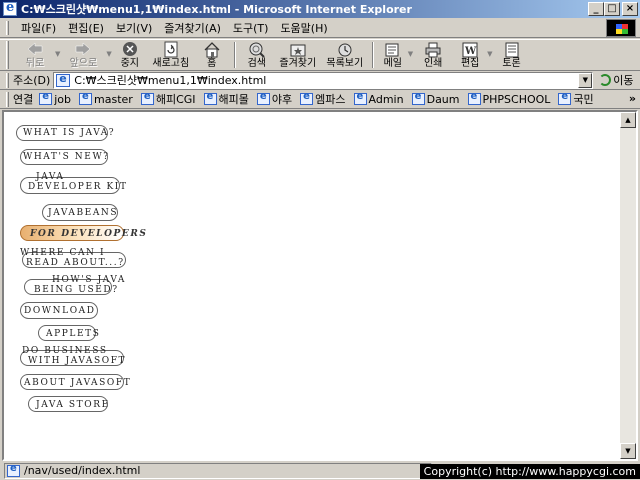  I want to click on link-master: master, so click(106, 98).